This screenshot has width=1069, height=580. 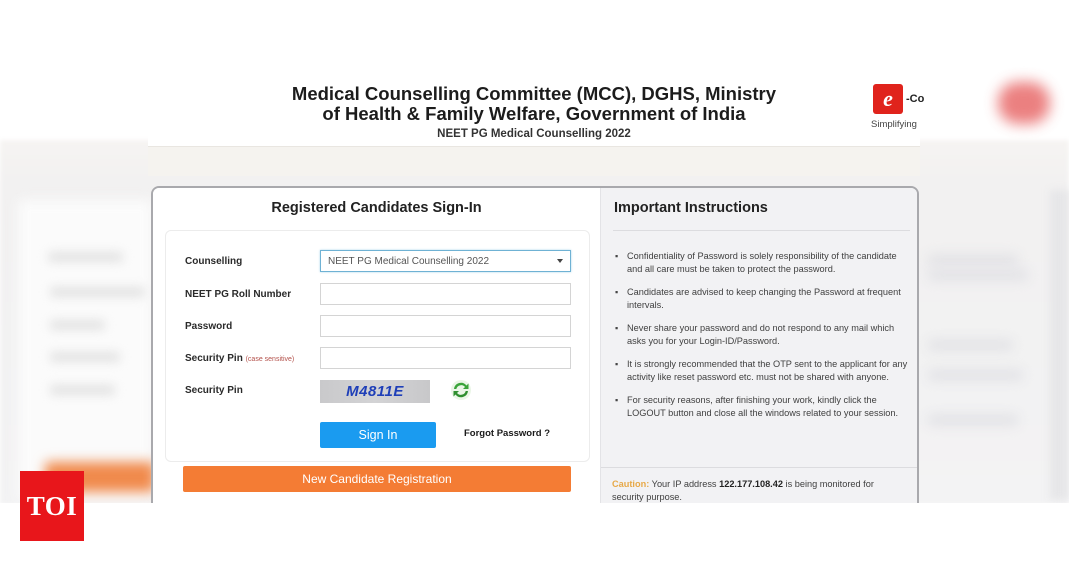 I want to click on security-pin-input, so click(x=445, y=358).